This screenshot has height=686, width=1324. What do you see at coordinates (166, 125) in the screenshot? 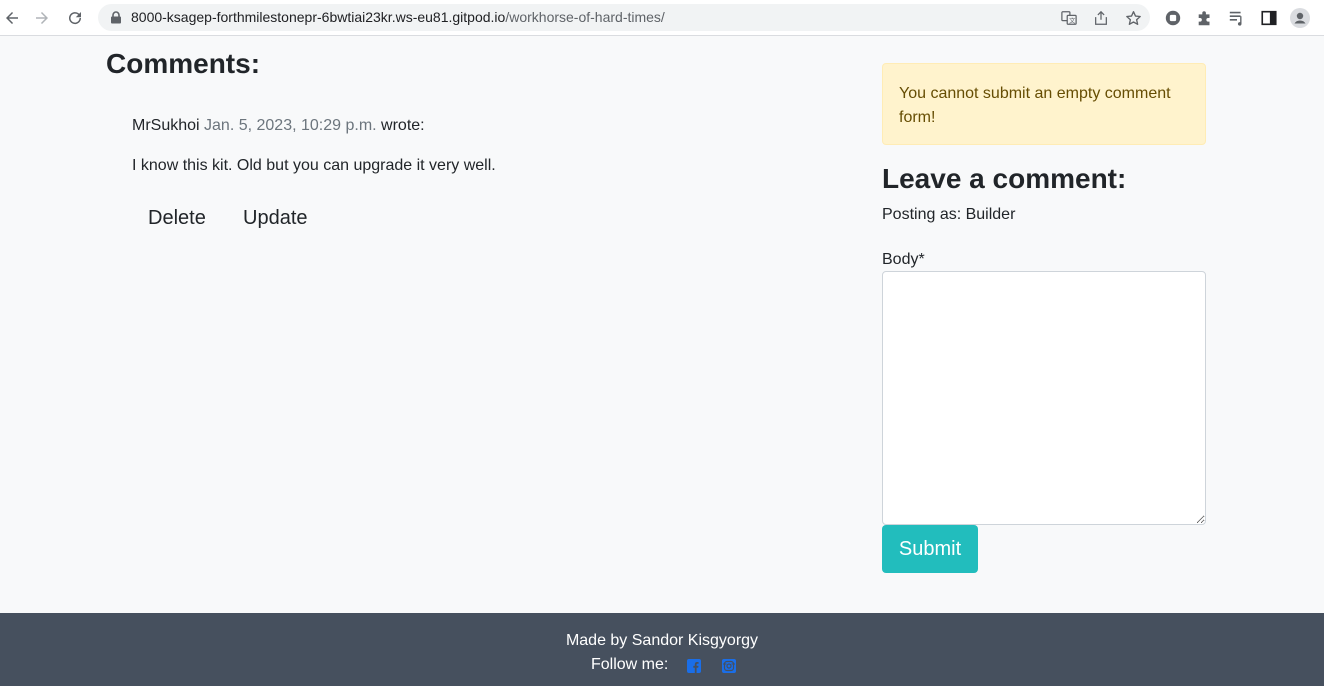
I see `comment-author: MrSukhoi` at bounding box center [166, 125].